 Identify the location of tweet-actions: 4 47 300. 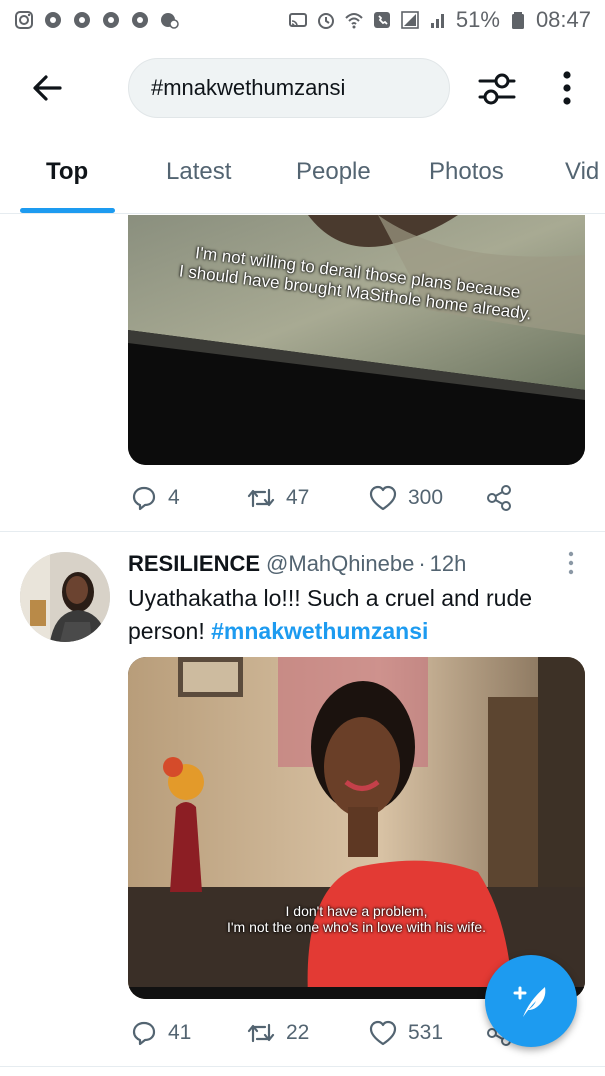
(356, 498).